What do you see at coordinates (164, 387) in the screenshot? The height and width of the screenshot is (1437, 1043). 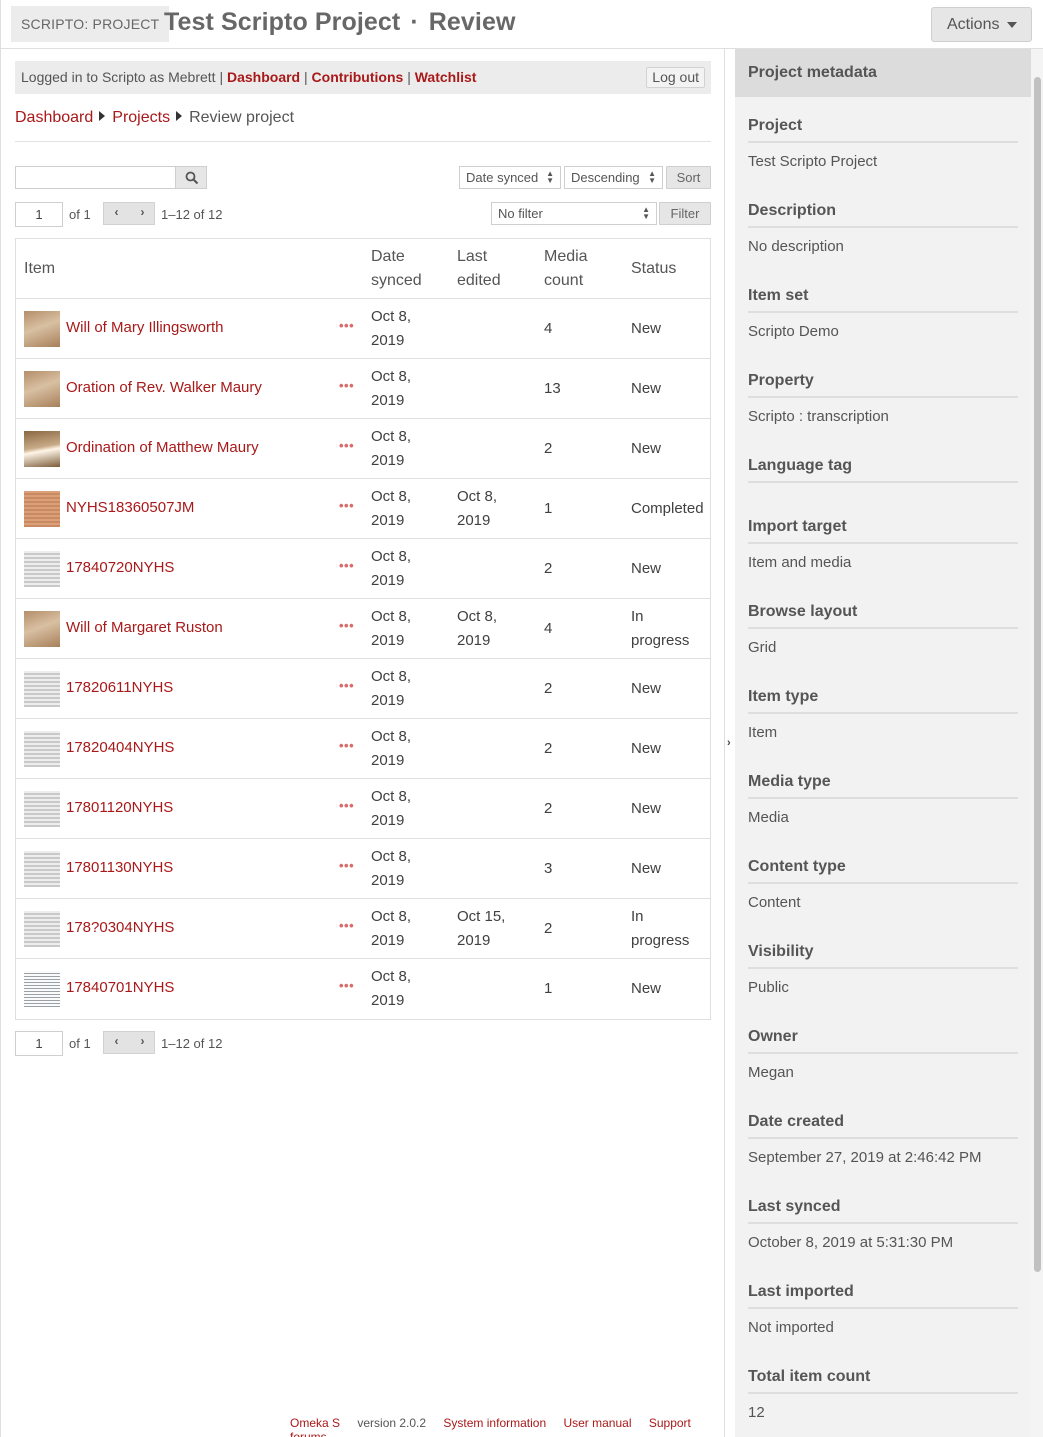 I see `item-title-link: Oration of Rev. Walker Maury` at bounding box center [164, 387].